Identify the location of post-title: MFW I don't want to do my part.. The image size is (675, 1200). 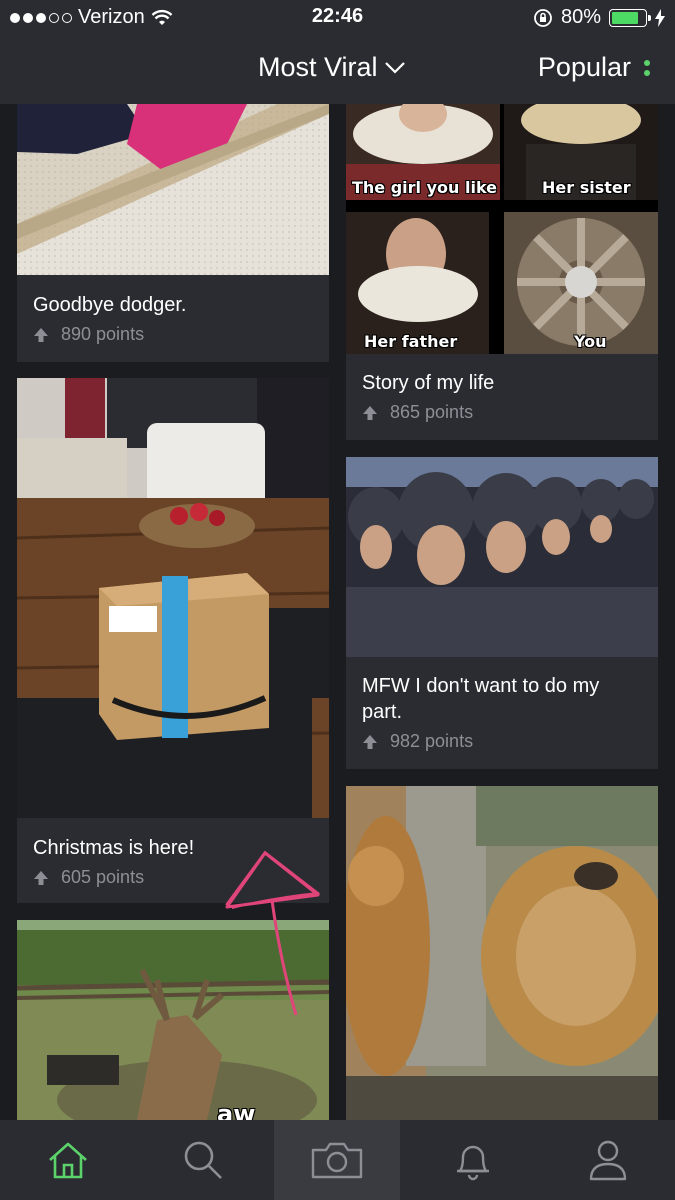
(481, 699).